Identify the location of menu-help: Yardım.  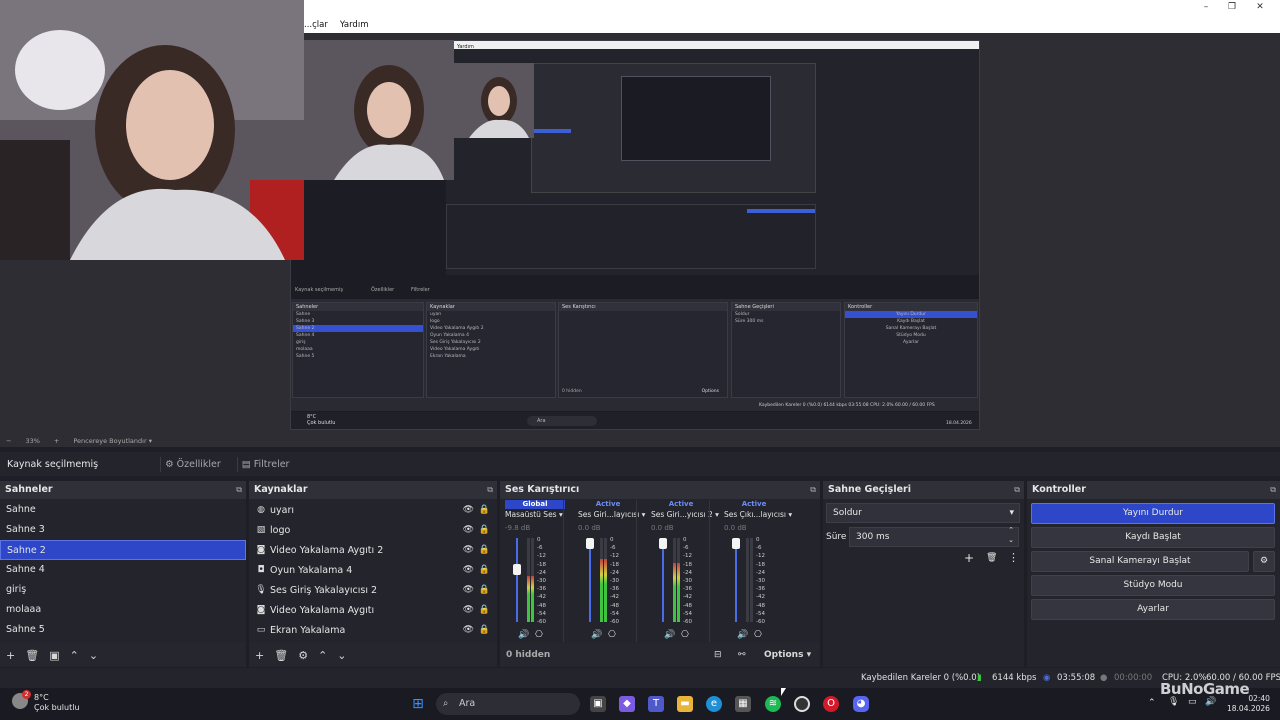
(354, 25).